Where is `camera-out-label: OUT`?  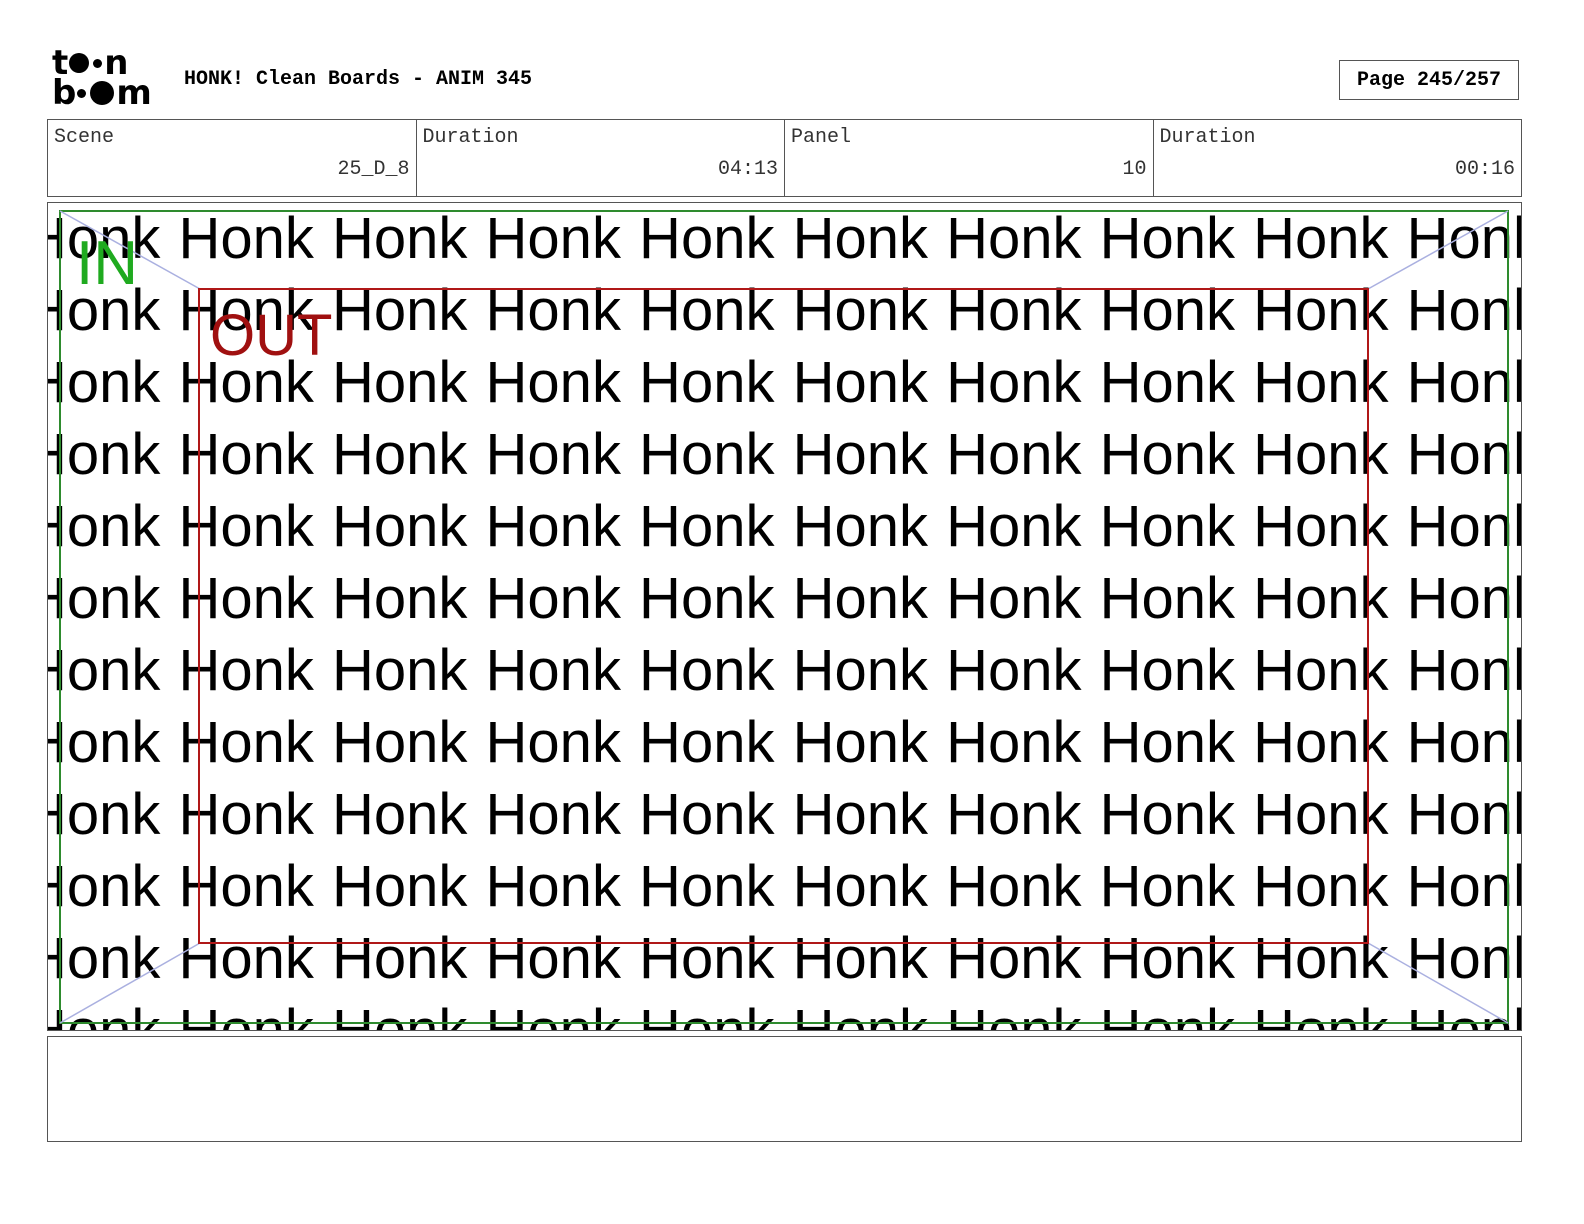 camera-out-label: OUT is located at coordinates (271, 335).